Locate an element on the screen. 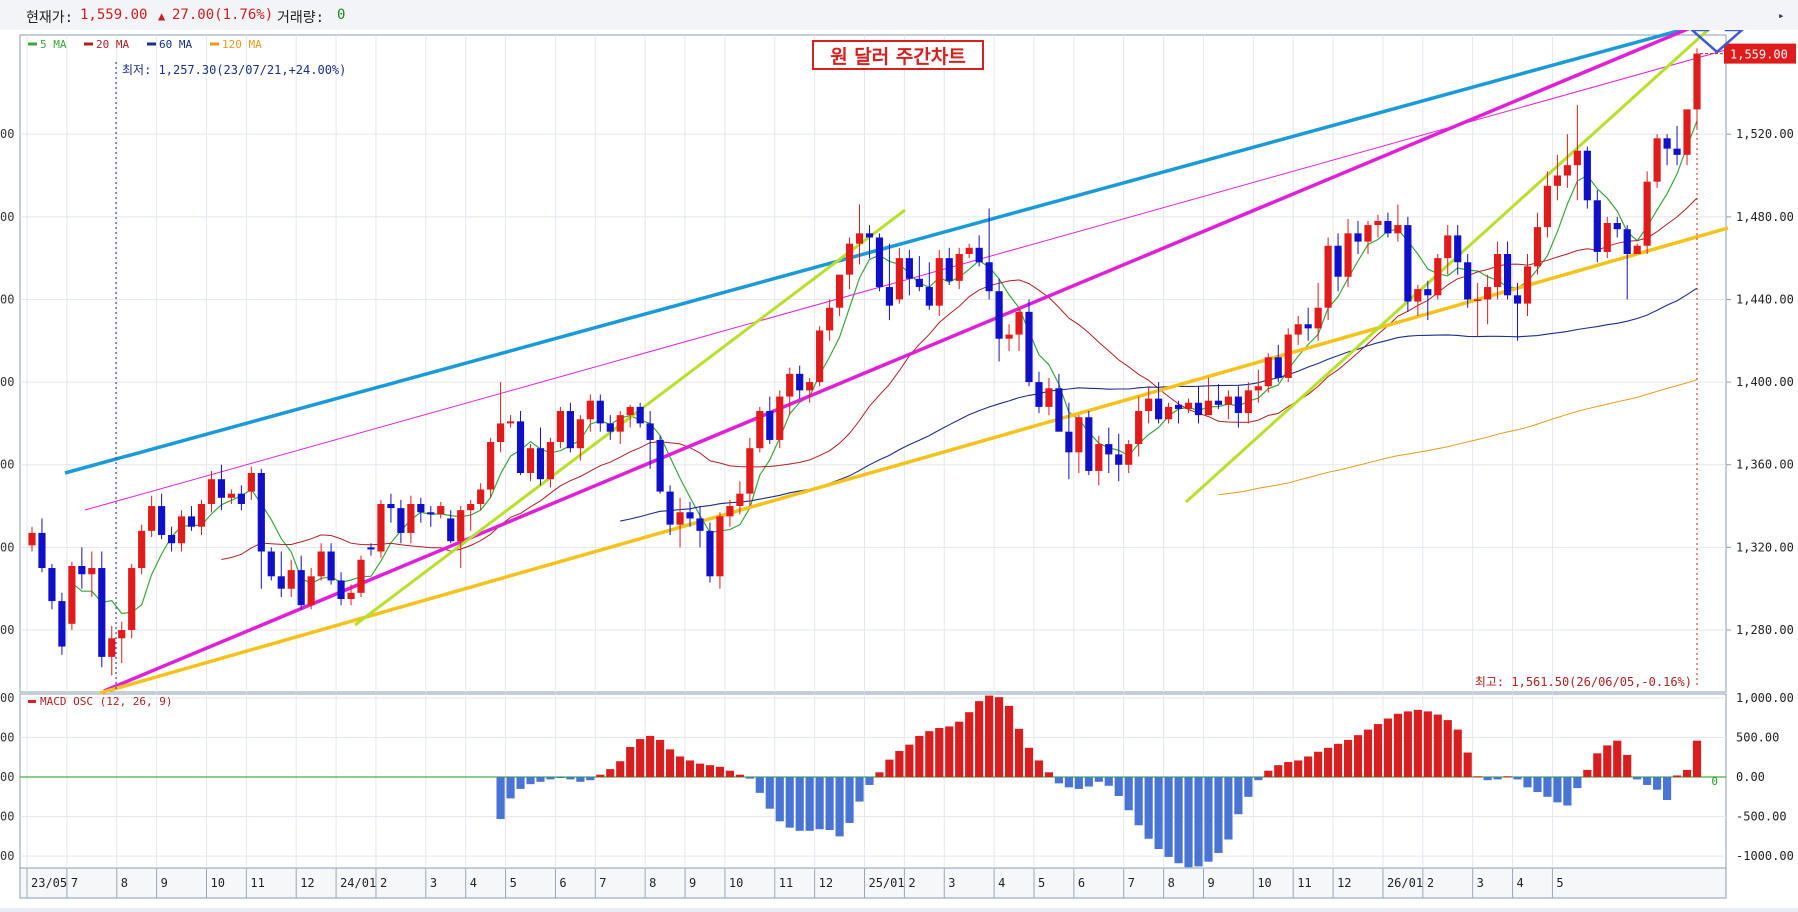 Image resolution: width=1798 pixels, height=912 pixels. x-tick-label: 6 is located at coordinates (1081, 883).